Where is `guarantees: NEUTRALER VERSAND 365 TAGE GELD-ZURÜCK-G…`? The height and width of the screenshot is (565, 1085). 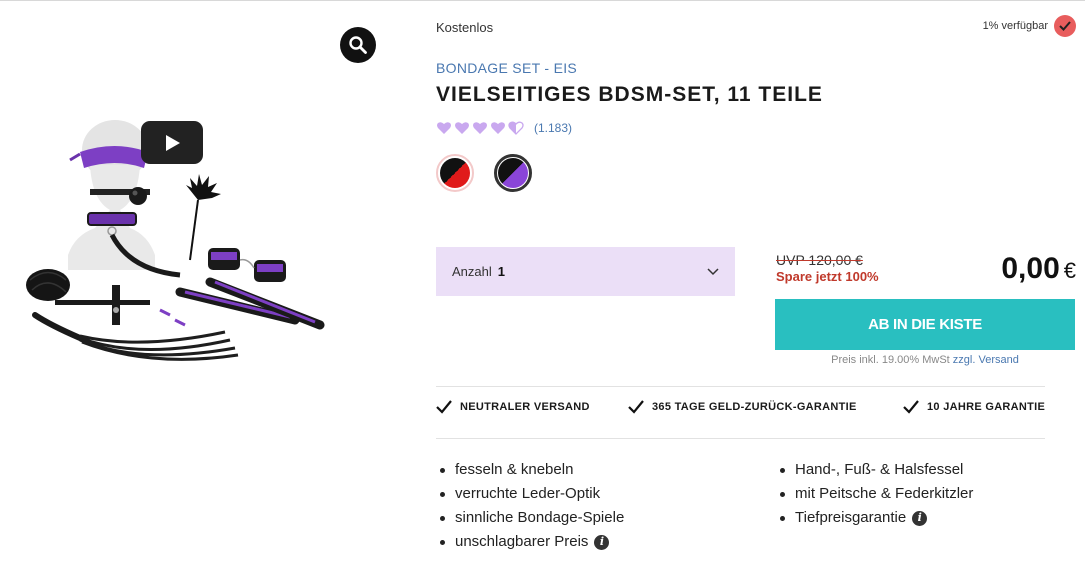 guarantees: NEUTRALER VERSAND 365 TAGE GELD-ZURÜCK-G… is located at coordinates (756, 407).